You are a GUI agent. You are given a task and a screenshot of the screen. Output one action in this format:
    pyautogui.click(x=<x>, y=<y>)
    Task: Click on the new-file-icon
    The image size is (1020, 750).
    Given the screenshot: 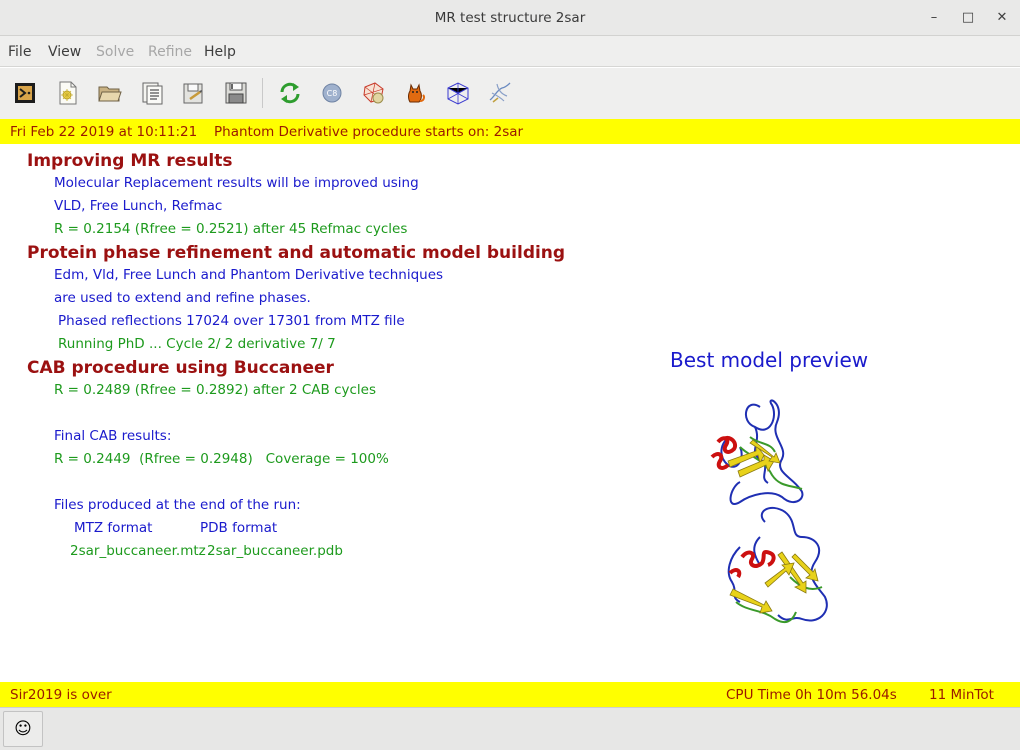 What is the action you would take?
    pyautogui.click(x=68, y=93)
    